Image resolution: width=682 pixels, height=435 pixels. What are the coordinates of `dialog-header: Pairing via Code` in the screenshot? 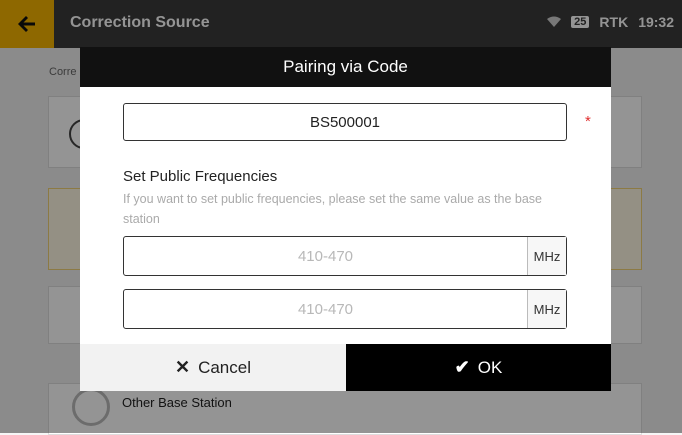 It's located at (345, 67).